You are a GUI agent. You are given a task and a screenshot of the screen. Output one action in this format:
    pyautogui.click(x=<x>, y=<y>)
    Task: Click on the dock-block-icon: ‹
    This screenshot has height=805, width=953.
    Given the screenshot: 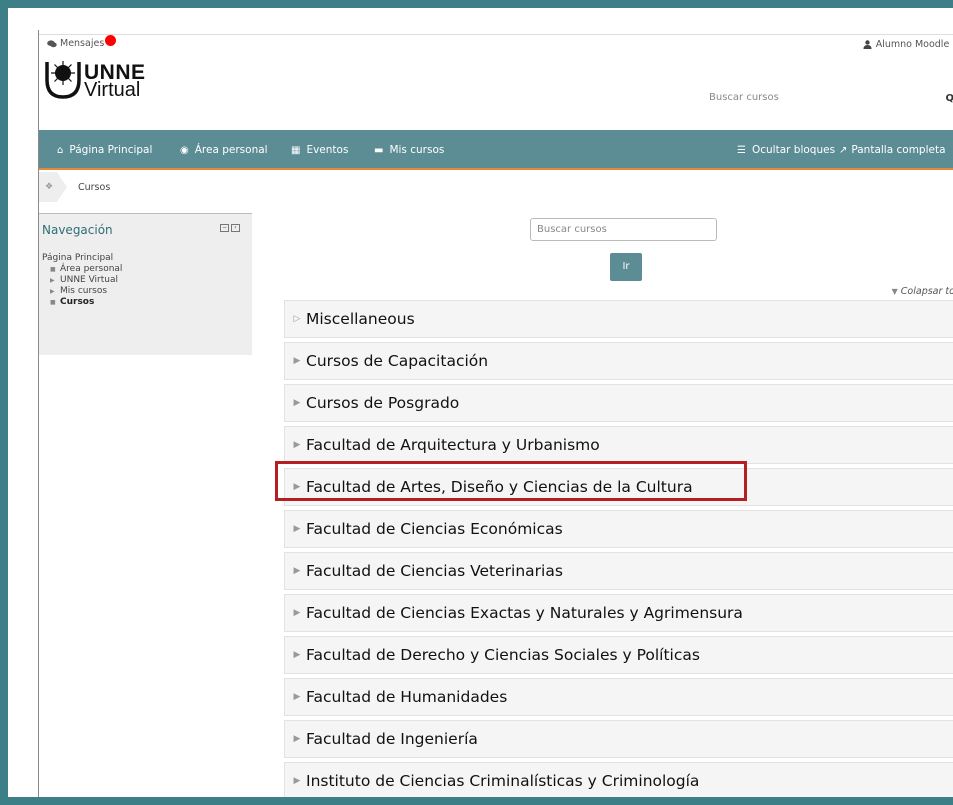 What is the action you would take?
    pyautogui.click(x=235, y=228)
    